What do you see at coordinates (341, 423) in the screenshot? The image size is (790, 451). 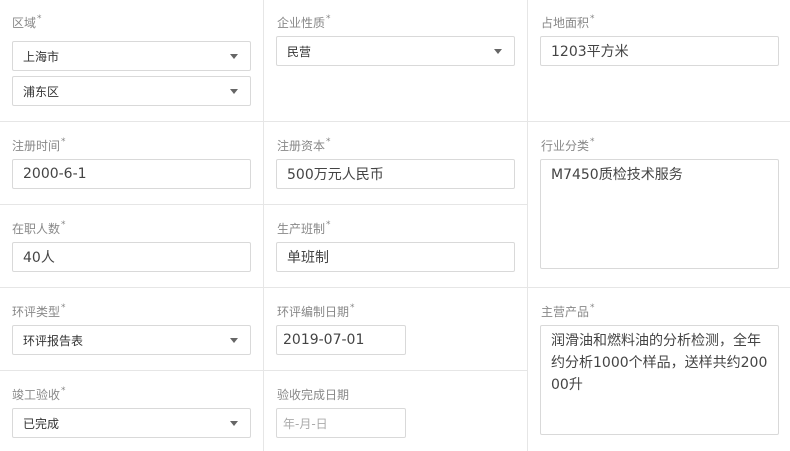 I see `acceptance-date-input: 年-月-日` at bounding box center [341, 423].